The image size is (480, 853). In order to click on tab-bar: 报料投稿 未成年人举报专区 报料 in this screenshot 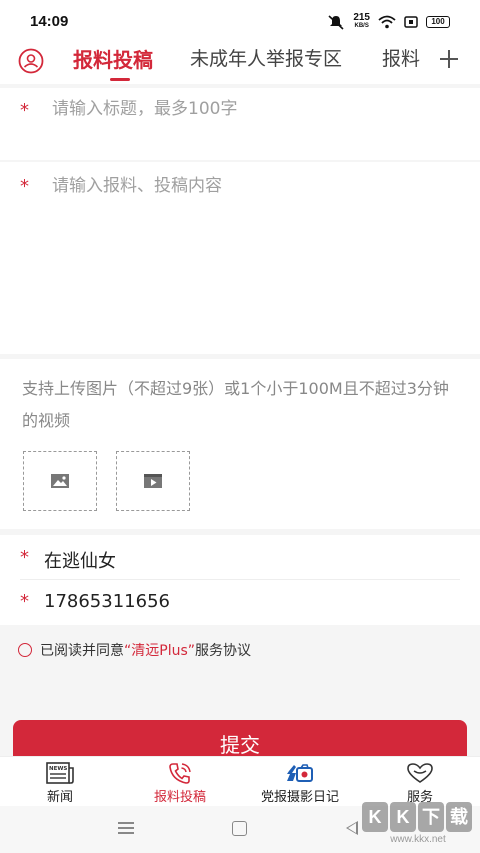, I will do `click(240, 62)`.